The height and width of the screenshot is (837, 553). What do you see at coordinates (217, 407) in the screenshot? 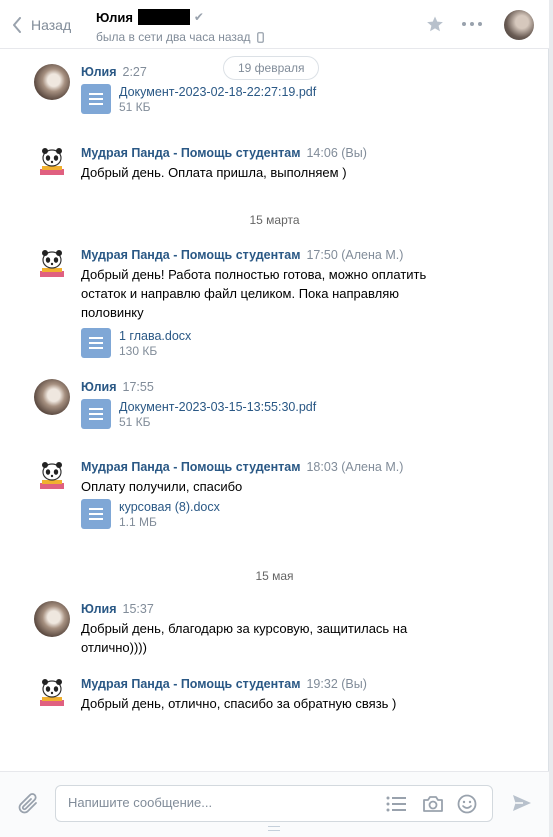
I see `document-name: Документ-2023-03-15-13:55:30.pdf` at bounding box center [217, 407].